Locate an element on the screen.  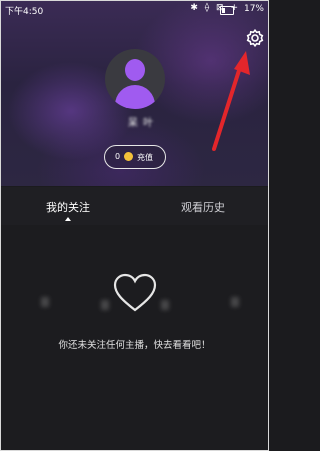
empty-state-message: 你还未关注任何主播，快去看看吧！ is located at coordinates (134, 345).